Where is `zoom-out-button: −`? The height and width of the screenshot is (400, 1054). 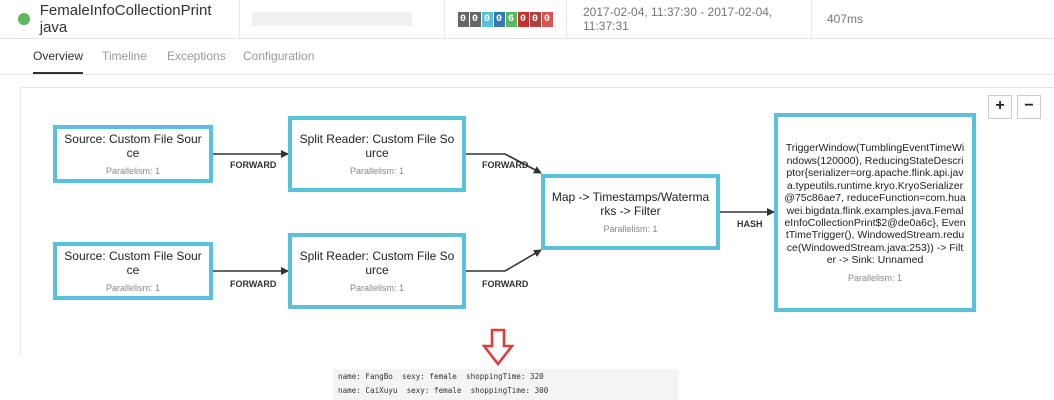
zoom-out-button: − is located at coordinates (1029, 107).